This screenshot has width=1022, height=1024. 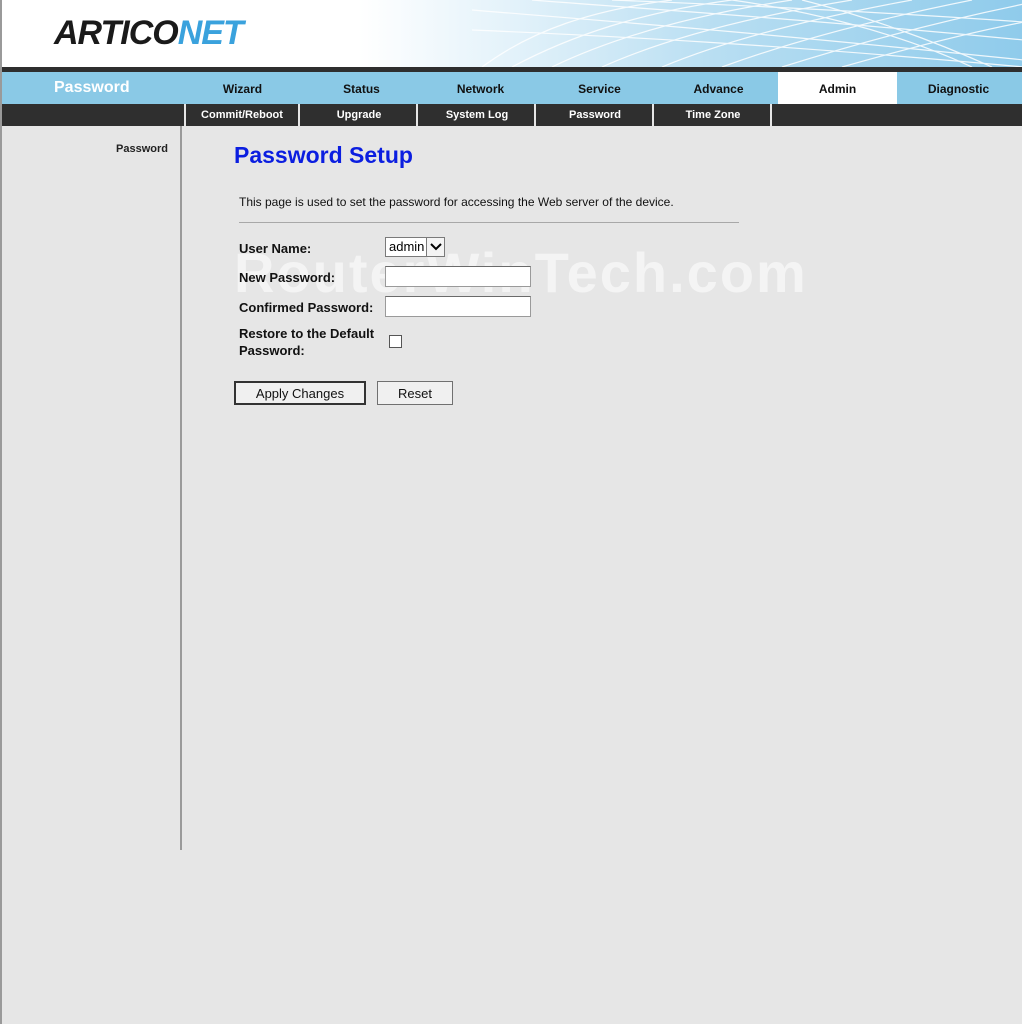 I want to click on logo-text-accent: NET, so click(x=210, y=33).